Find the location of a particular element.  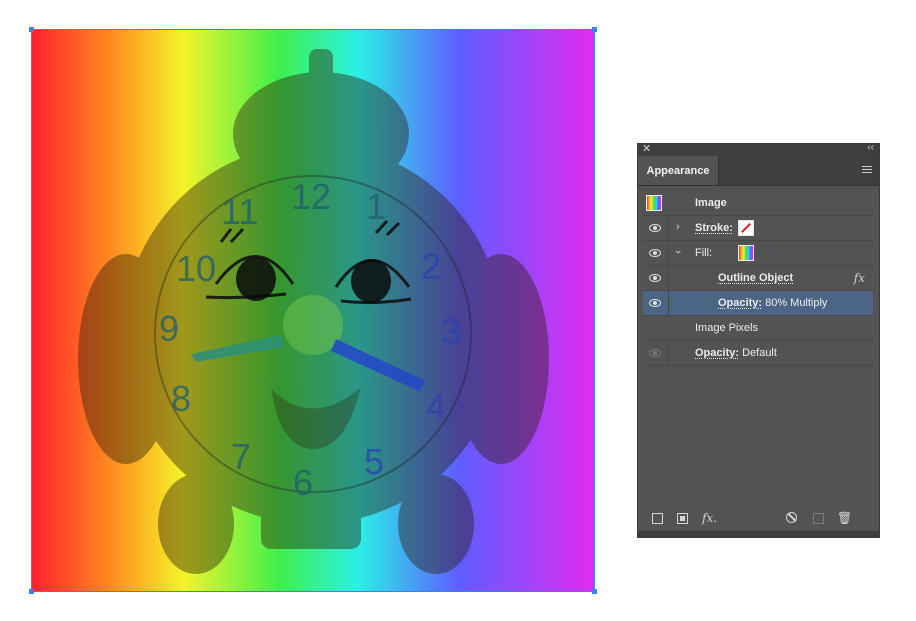

fill-label: Fill: is located at coordinates (704, 253).